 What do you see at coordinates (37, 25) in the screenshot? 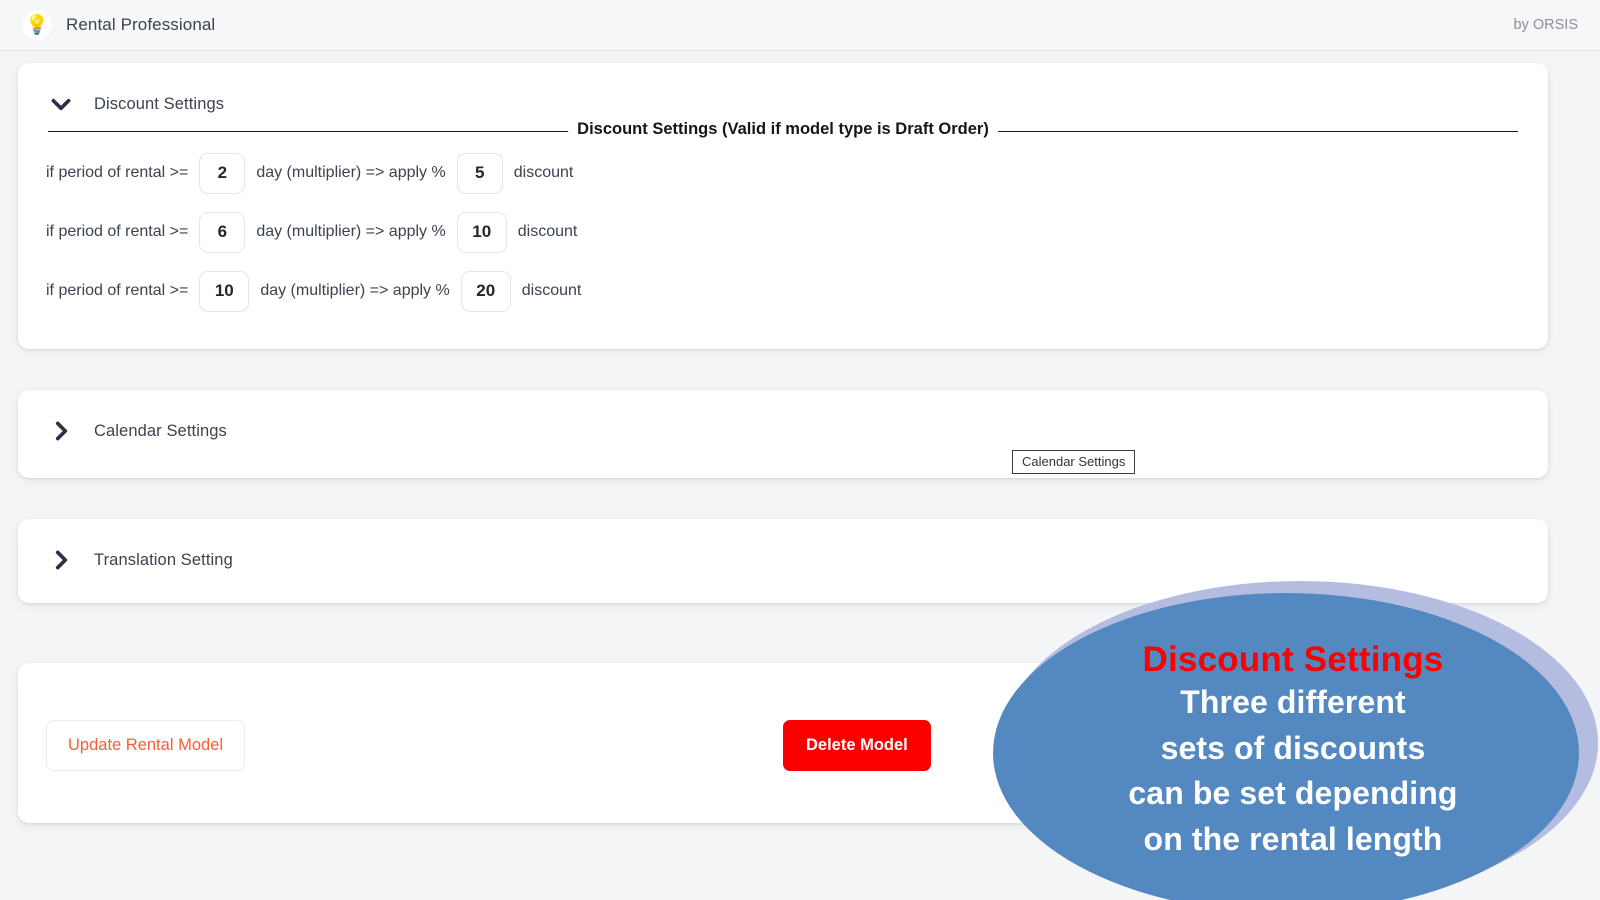
I see `lightbulb-icon: 💡` at bounding box center [37, 25].